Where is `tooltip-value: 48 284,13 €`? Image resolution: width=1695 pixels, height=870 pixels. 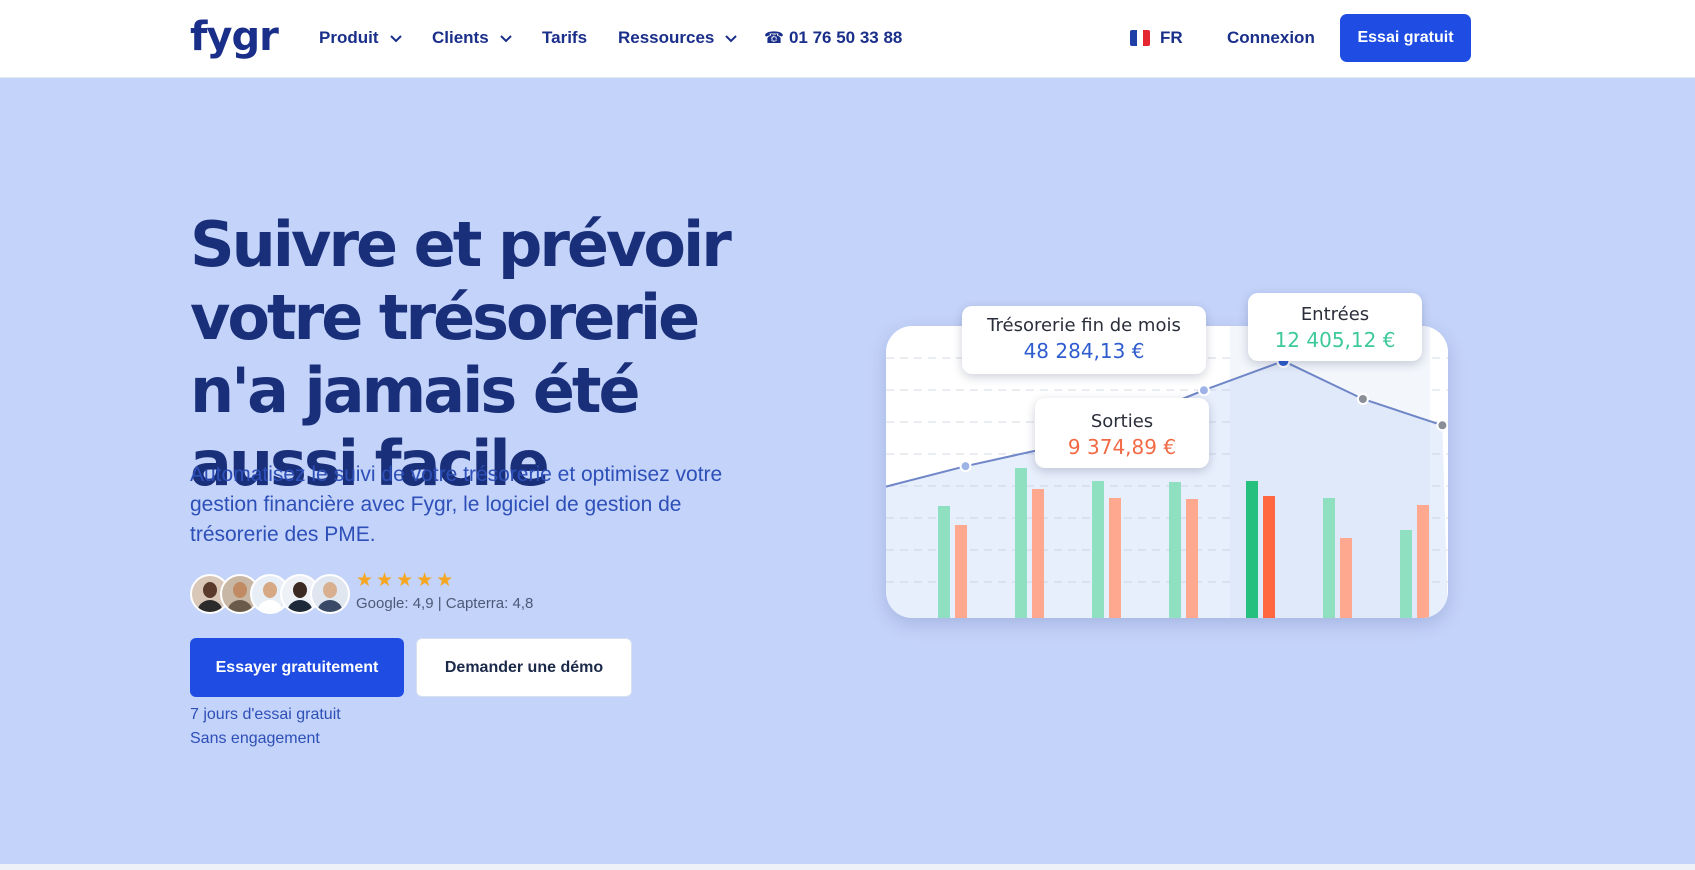 tooltip-value: 48 284,13 € is located at coordinates (1084, 351).